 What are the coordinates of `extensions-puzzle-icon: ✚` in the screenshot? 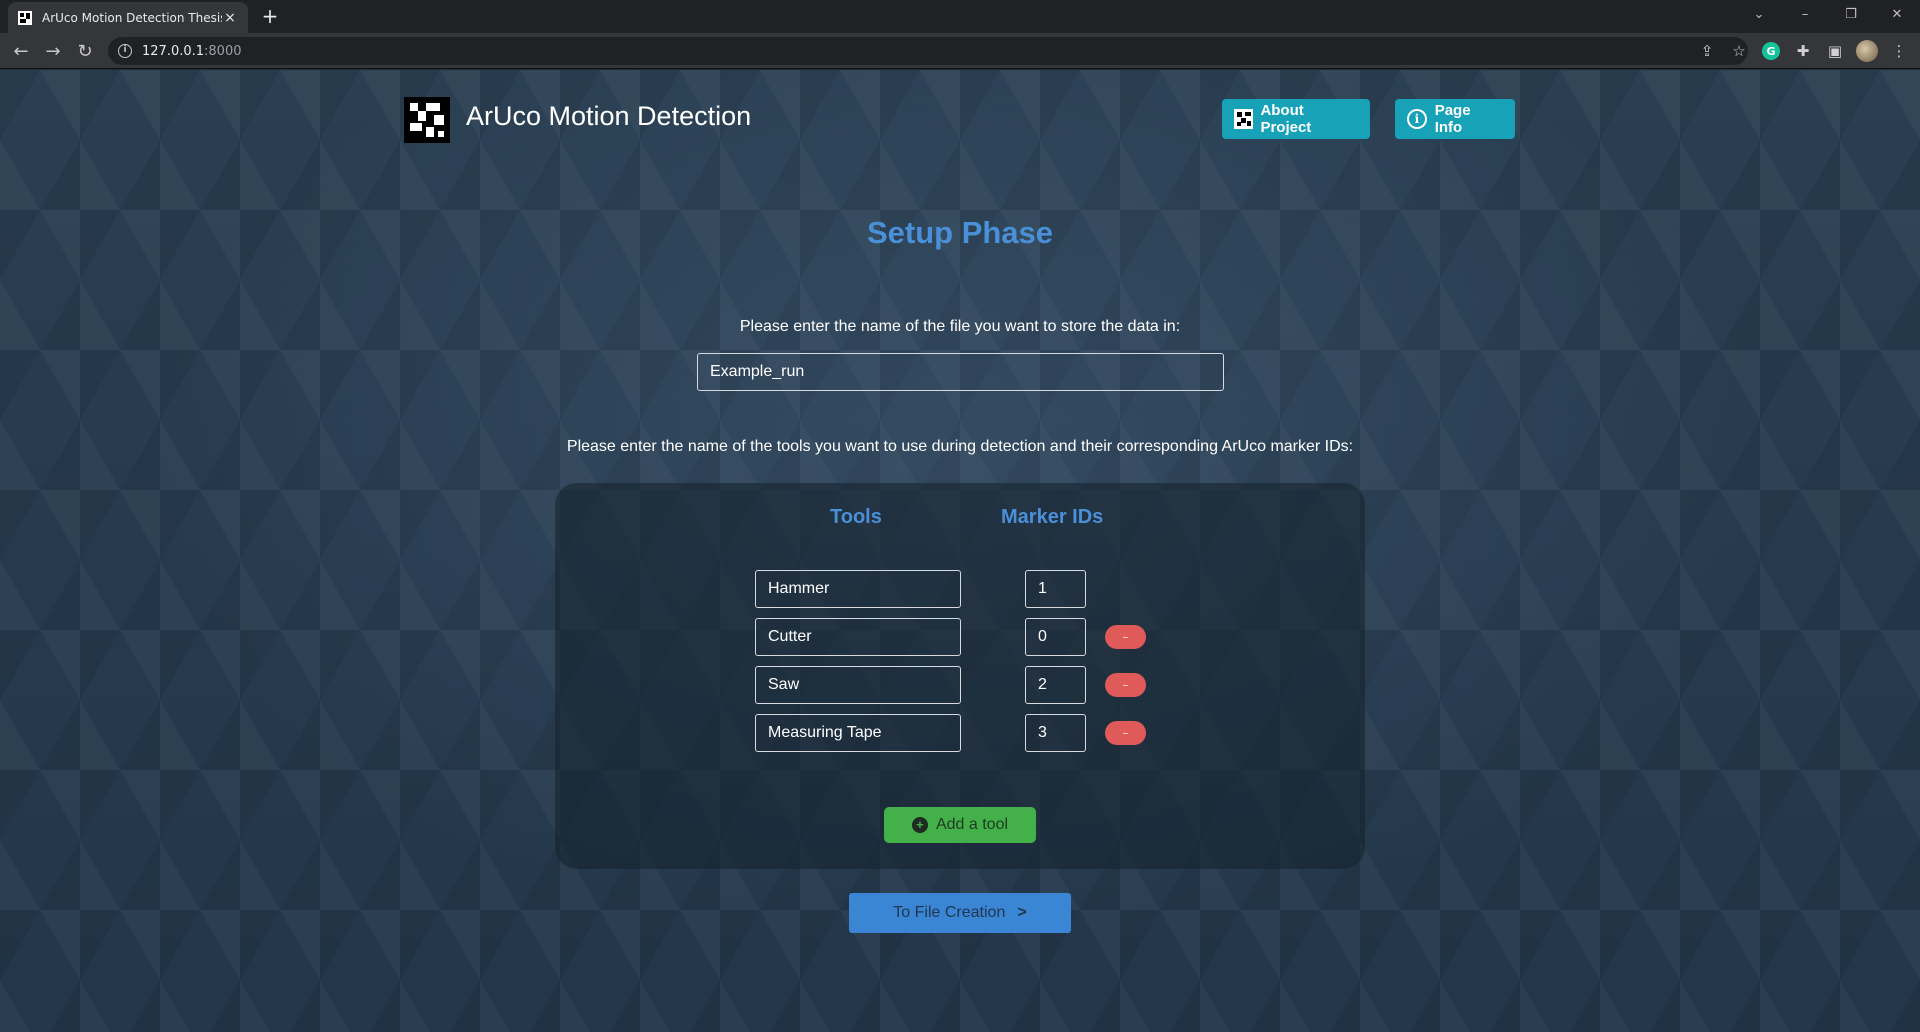 It's located at (1803, 51).